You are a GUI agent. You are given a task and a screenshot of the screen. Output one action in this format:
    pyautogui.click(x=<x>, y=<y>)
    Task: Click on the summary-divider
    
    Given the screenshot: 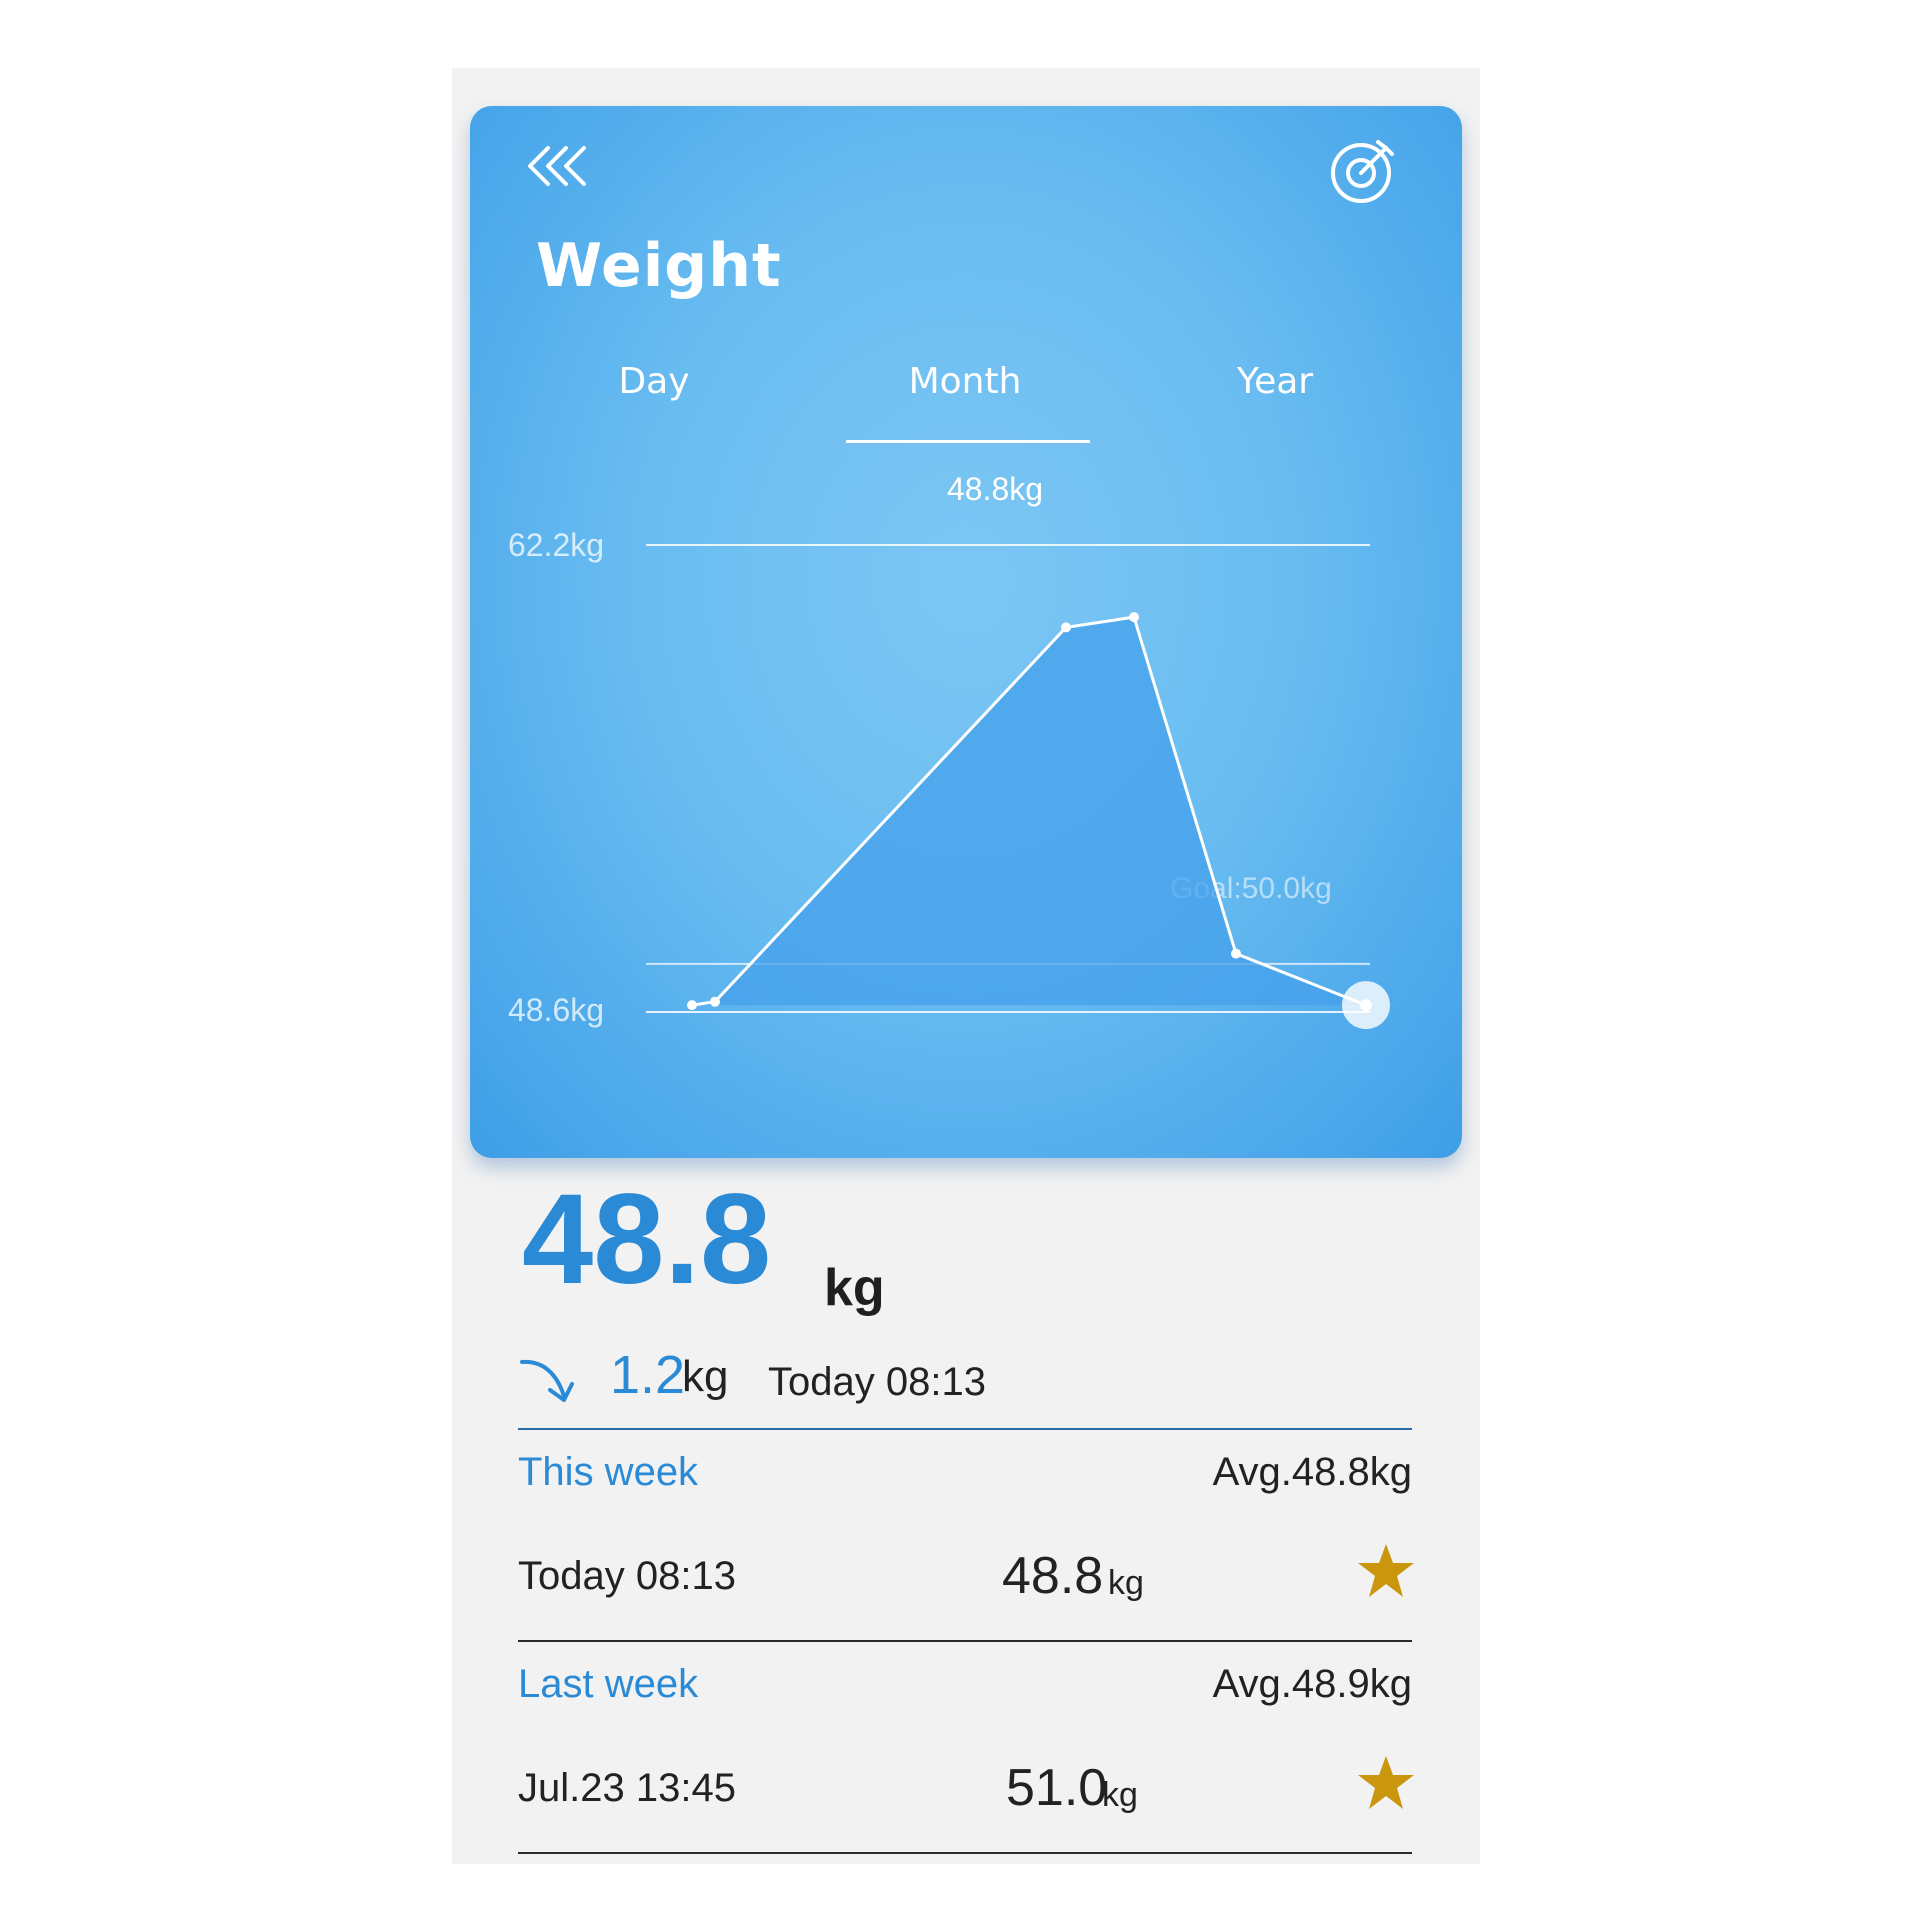 What is the action you would take?
    pyautogui.click(x=965, y=1429)
    